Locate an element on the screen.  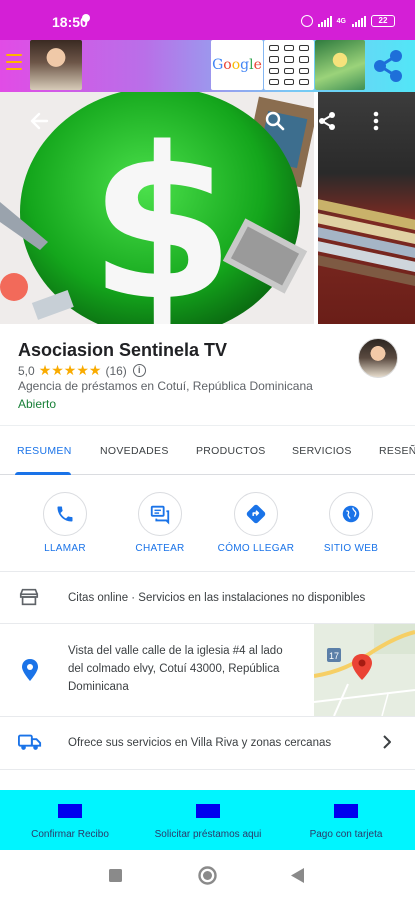
route-shield: 17 is located at coordinates (334, 656).